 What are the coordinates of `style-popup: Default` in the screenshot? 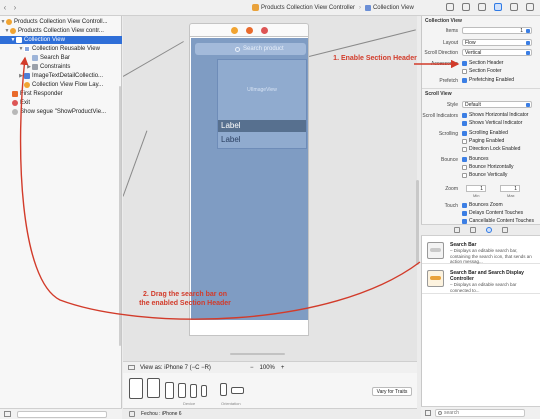 It's located at (497, 104).